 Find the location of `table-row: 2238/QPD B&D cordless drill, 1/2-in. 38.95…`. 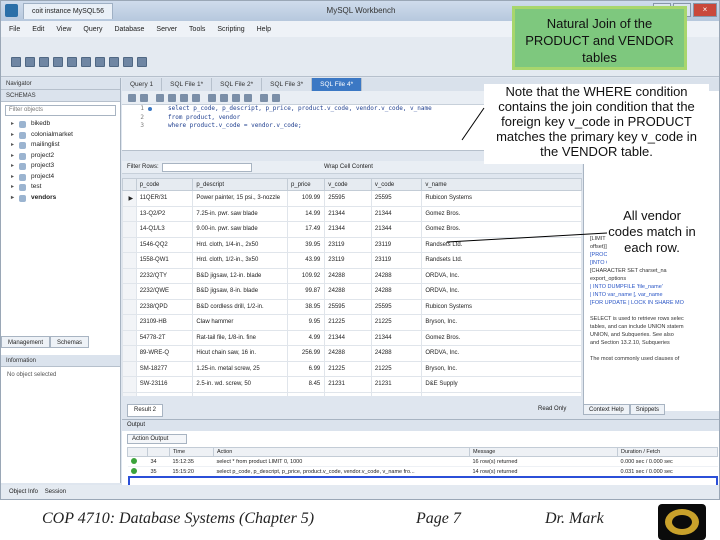

table-row: 2238/QPD B&D cordless drill, 1/2-in. 38.95… is located at coordinates (352, 306).